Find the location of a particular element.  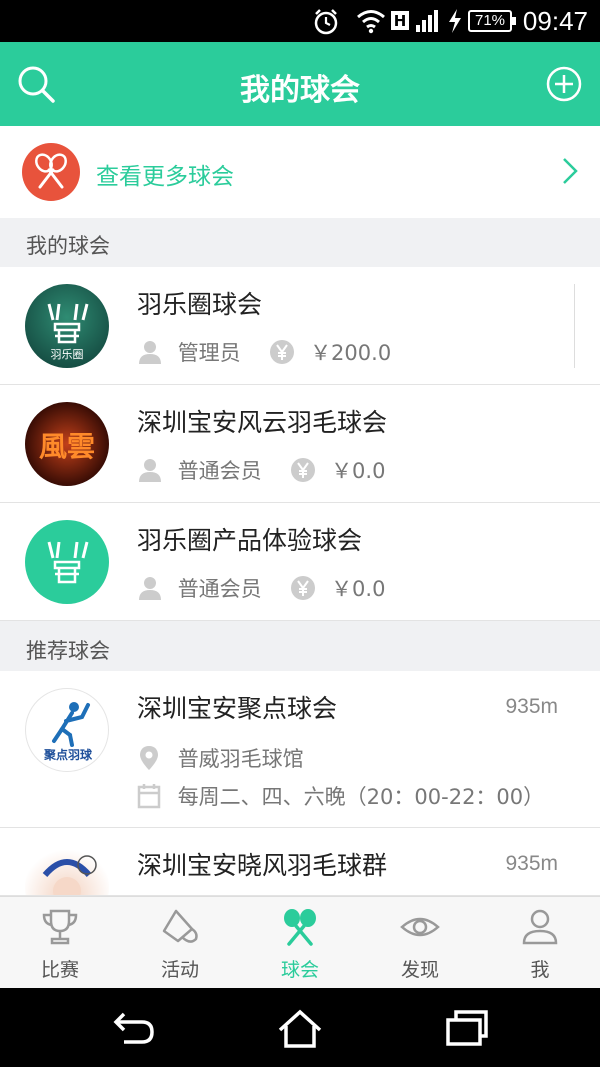

list-item: 深圳宝安晓风羽毛球群 935m is located at coordinates (300, 862).